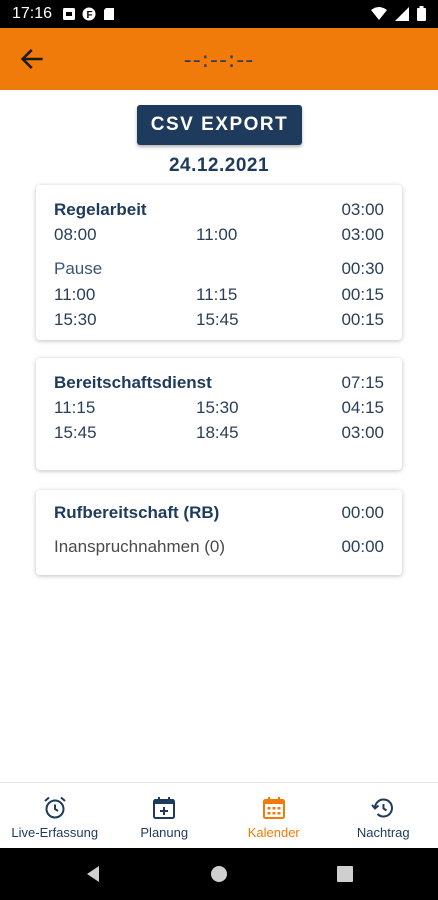  I want to click on system-recents-icon, so click(345, 874).